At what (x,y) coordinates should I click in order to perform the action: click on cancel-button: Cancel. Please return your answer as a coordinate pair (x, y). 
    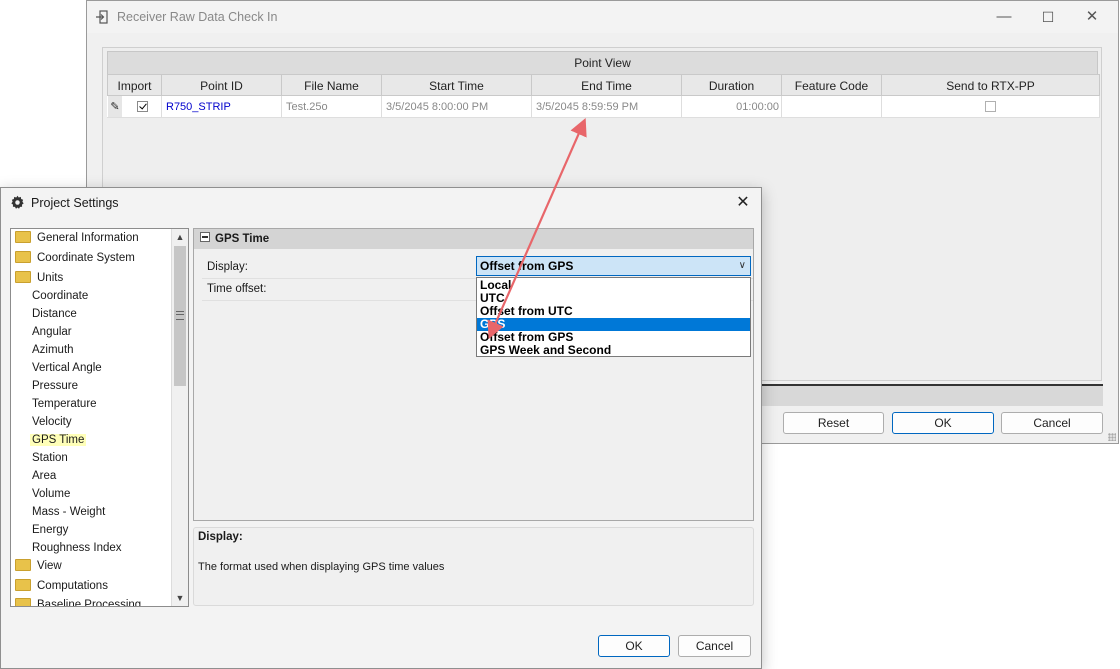
    Looking at the image, I should click on (714, 646).